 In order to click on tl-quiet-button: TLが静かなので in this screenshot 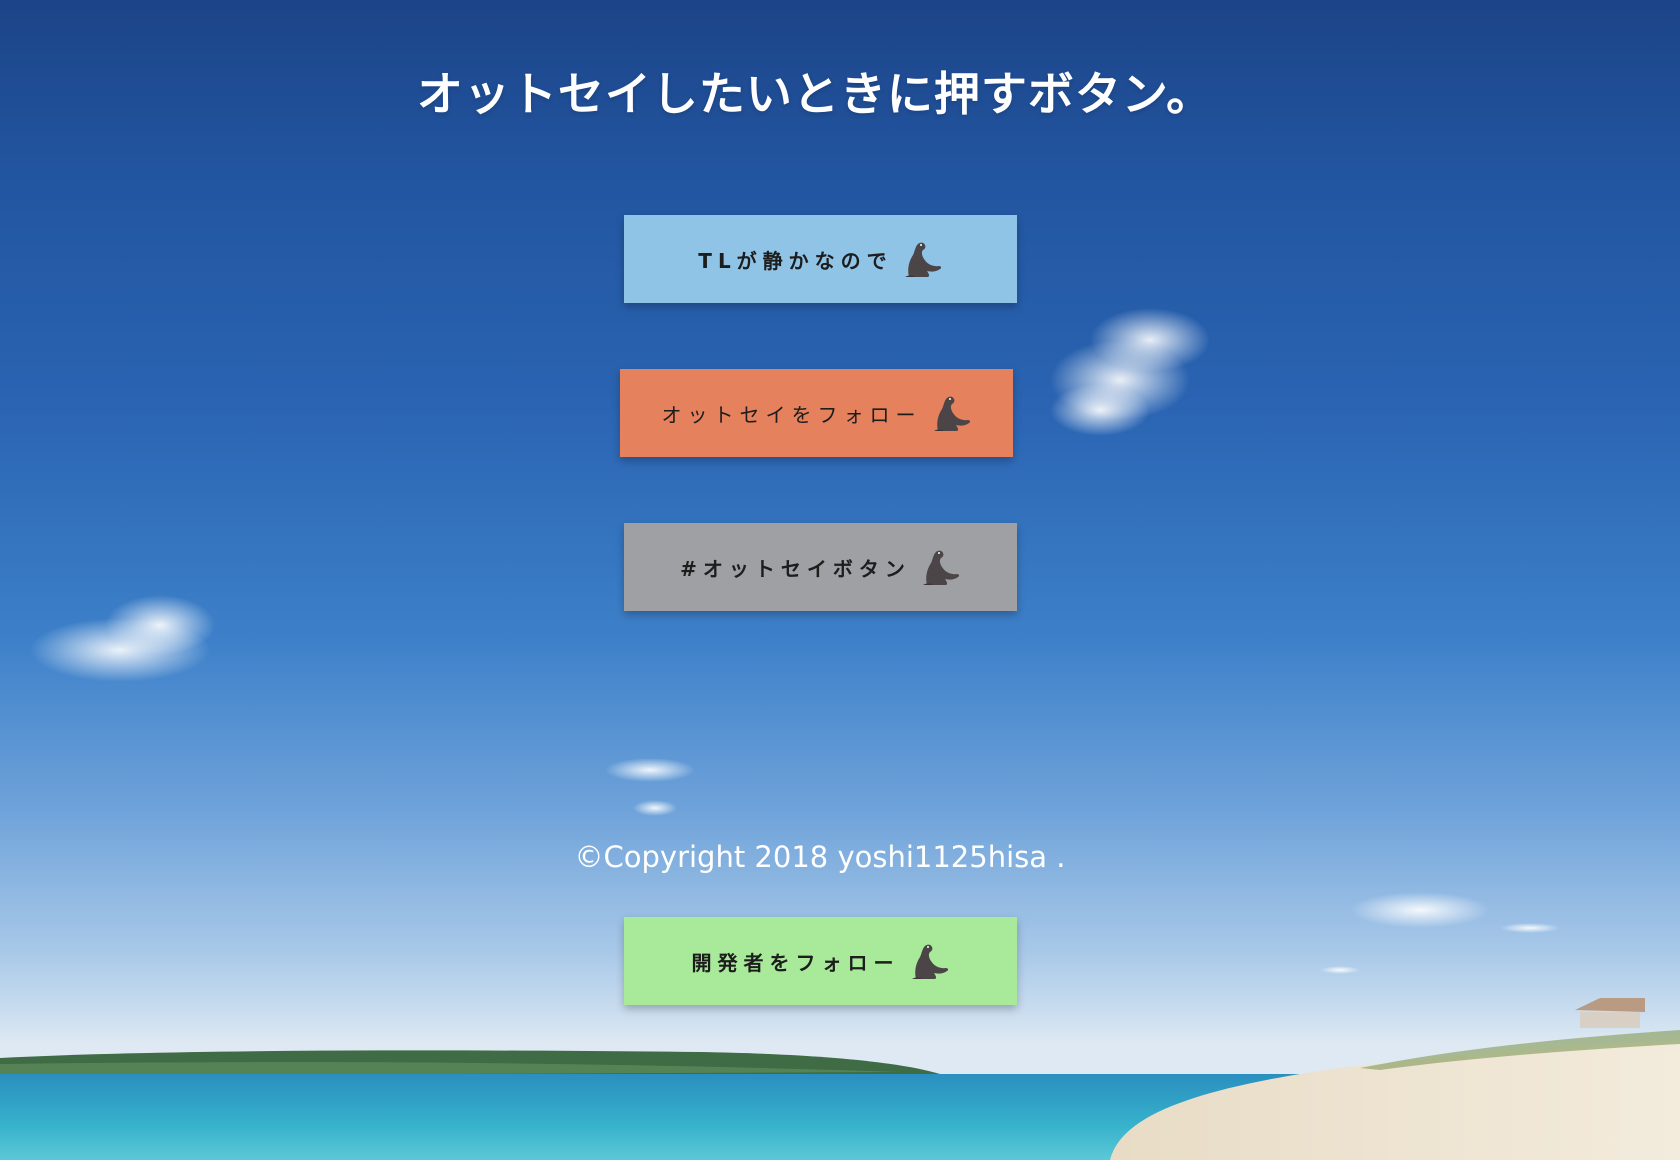, I will do `click(820, 259)`.